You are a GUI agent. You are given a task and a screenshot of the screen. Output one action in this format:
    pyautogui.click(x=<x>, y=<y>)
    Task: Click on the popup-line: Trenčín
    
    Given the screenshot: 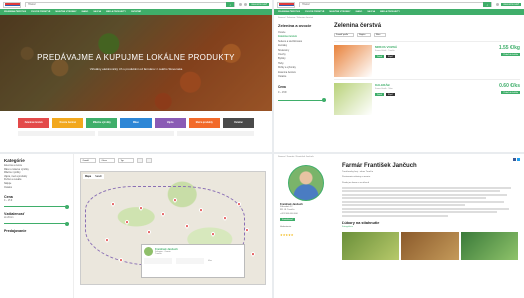 What is the action you would take?
    pyautogui.click(x=158, y=254)
    